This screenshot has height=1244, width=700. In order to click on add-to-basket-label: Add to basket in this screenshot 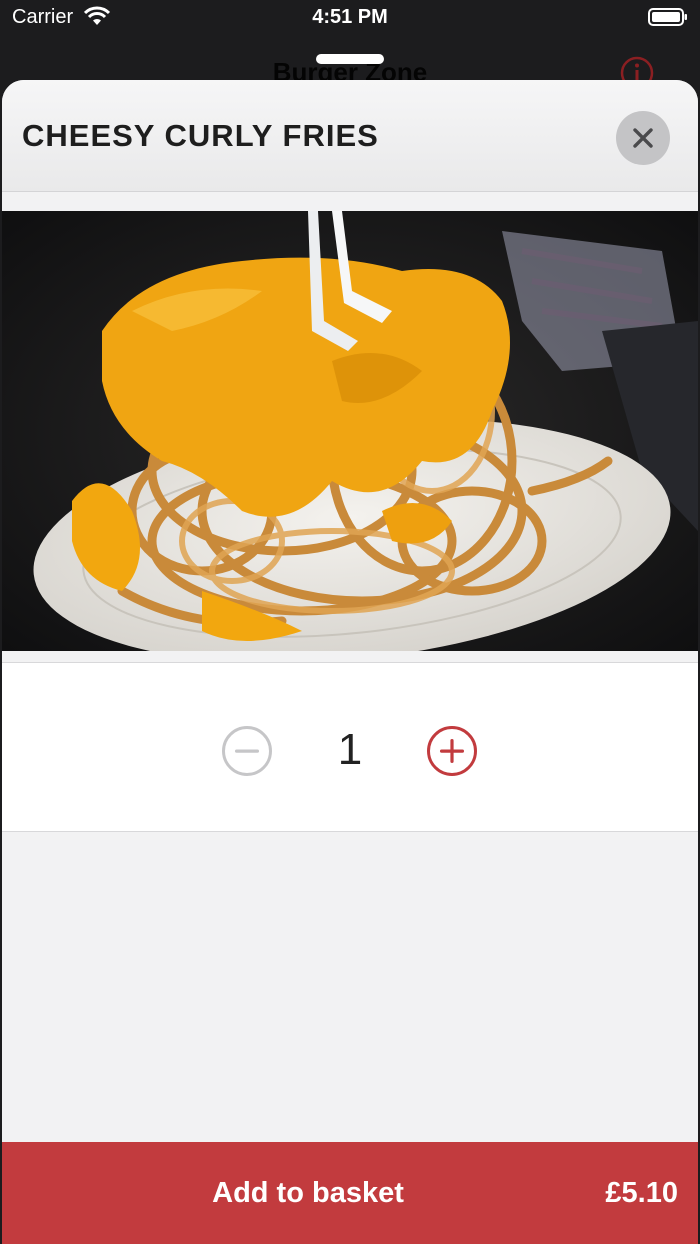, I will do `click(308, 1193)`.